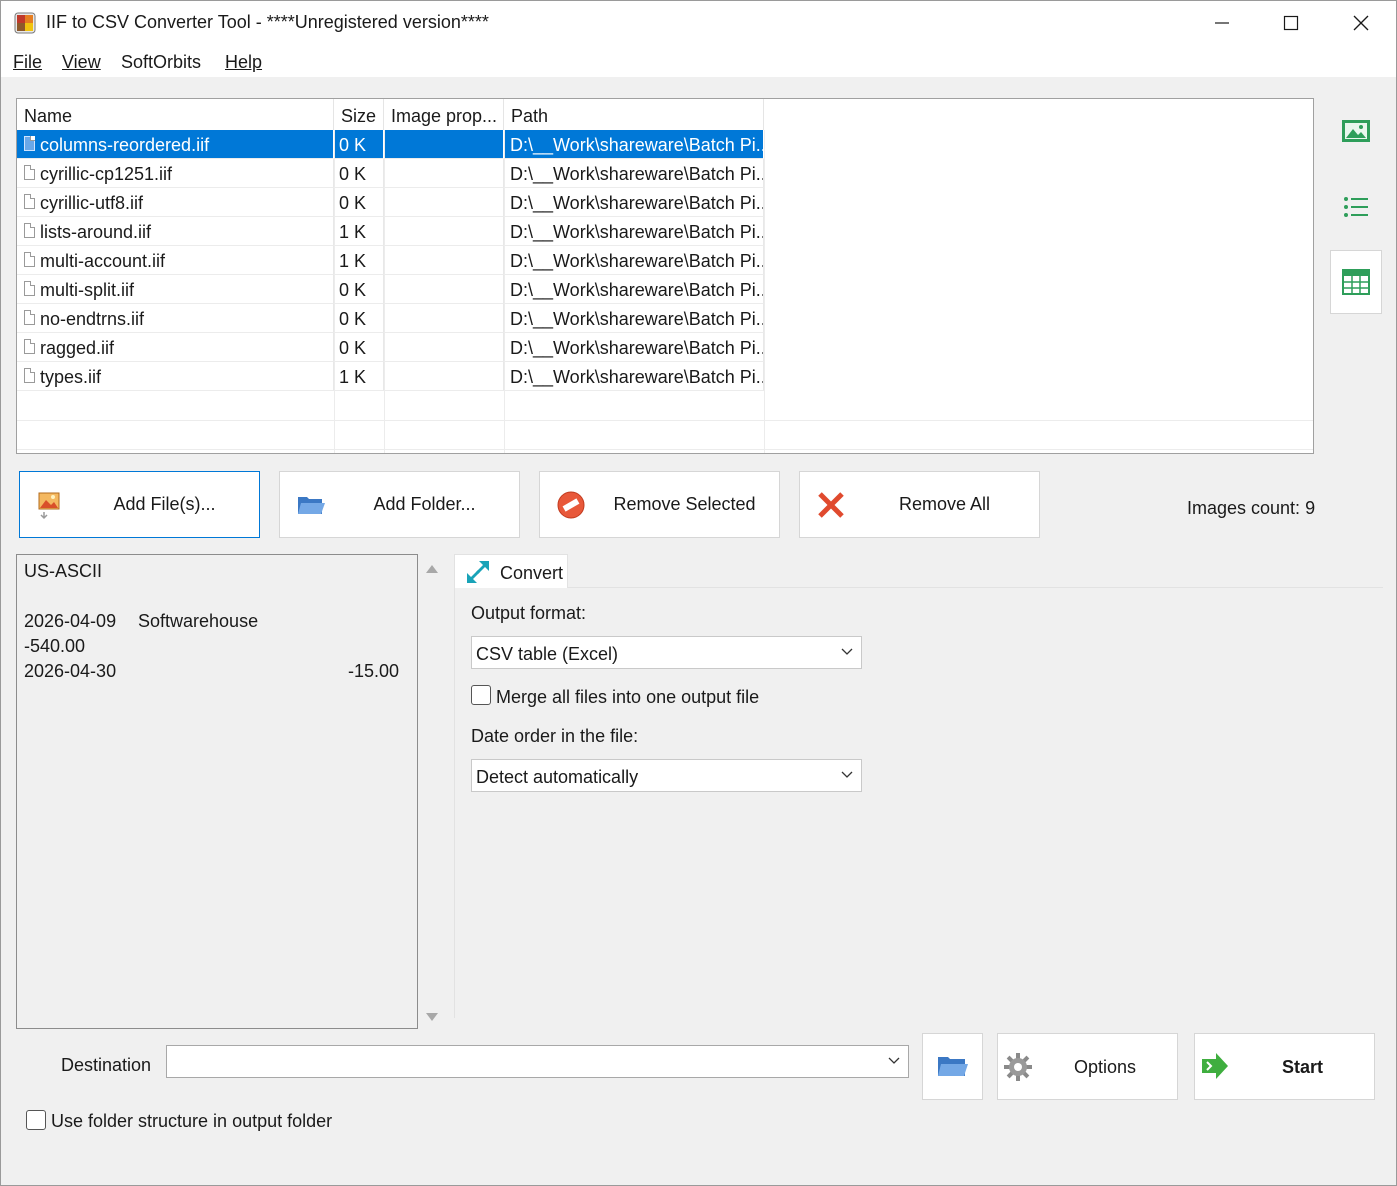 The image size is (1397, 1186). I want to click on menu-view: View, so click(81, 62).